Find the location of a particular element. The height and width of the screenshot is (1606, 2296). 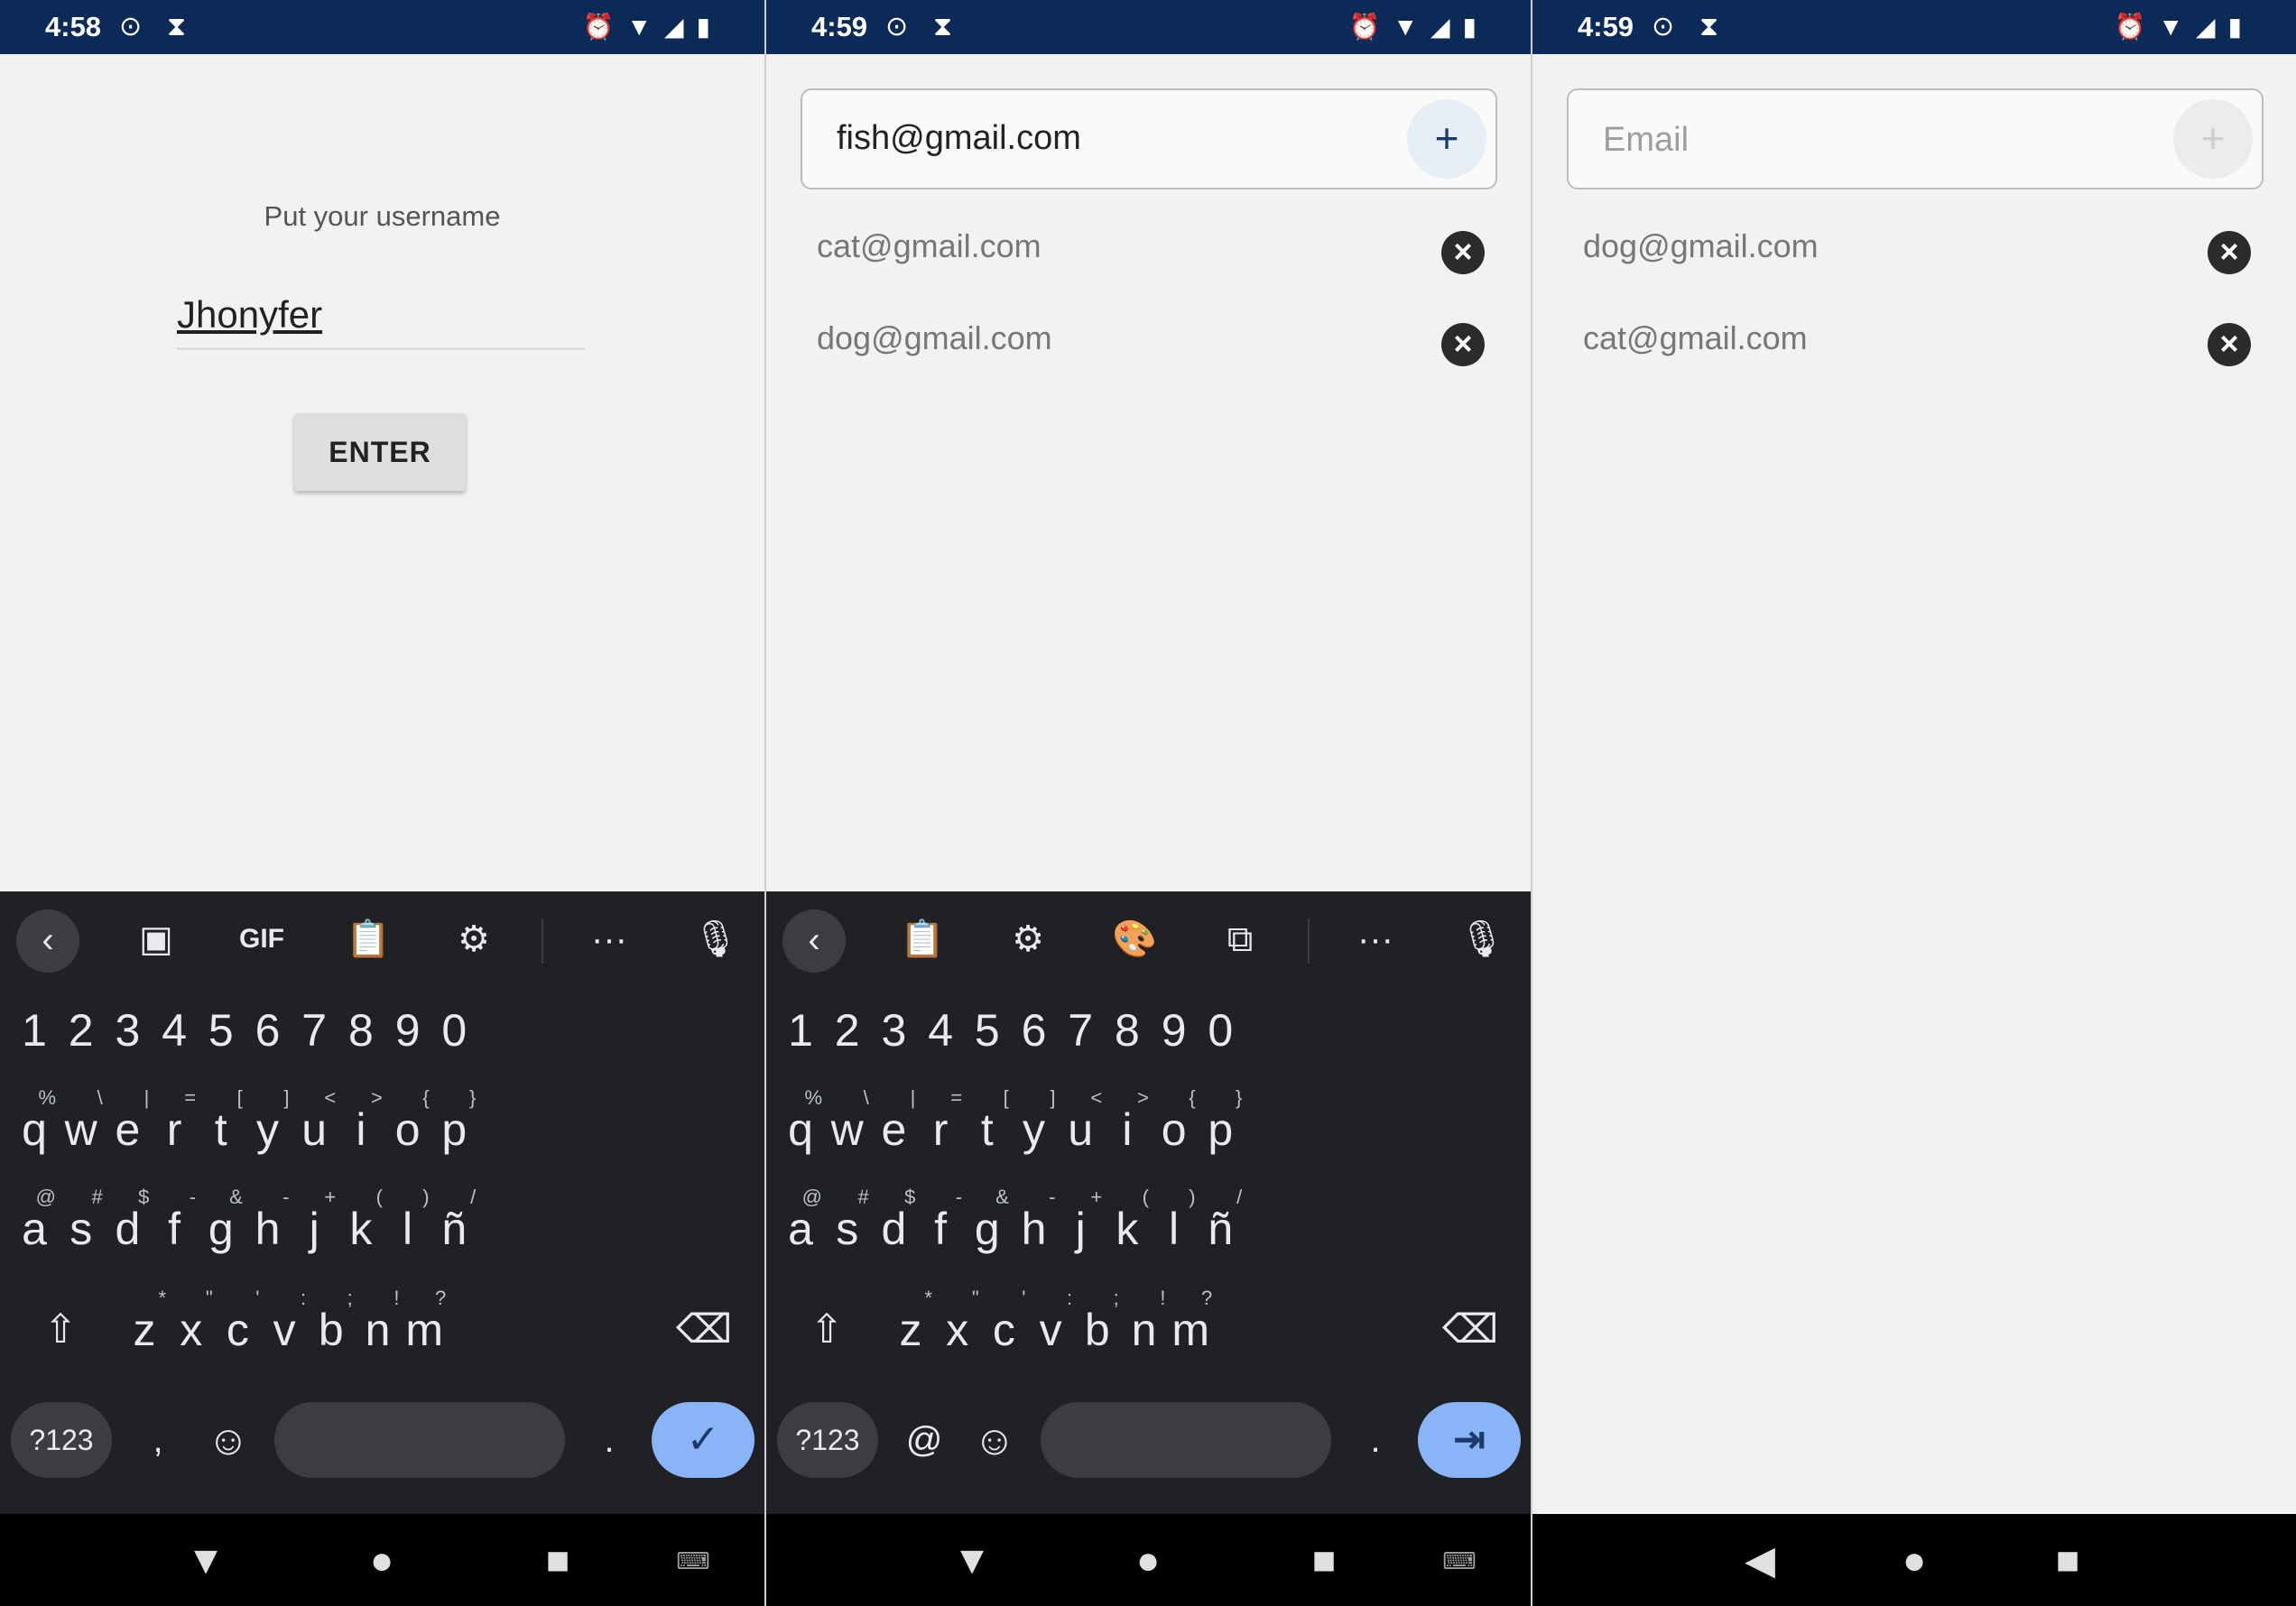

comma-key: , is located at coordinates (158, 1440).